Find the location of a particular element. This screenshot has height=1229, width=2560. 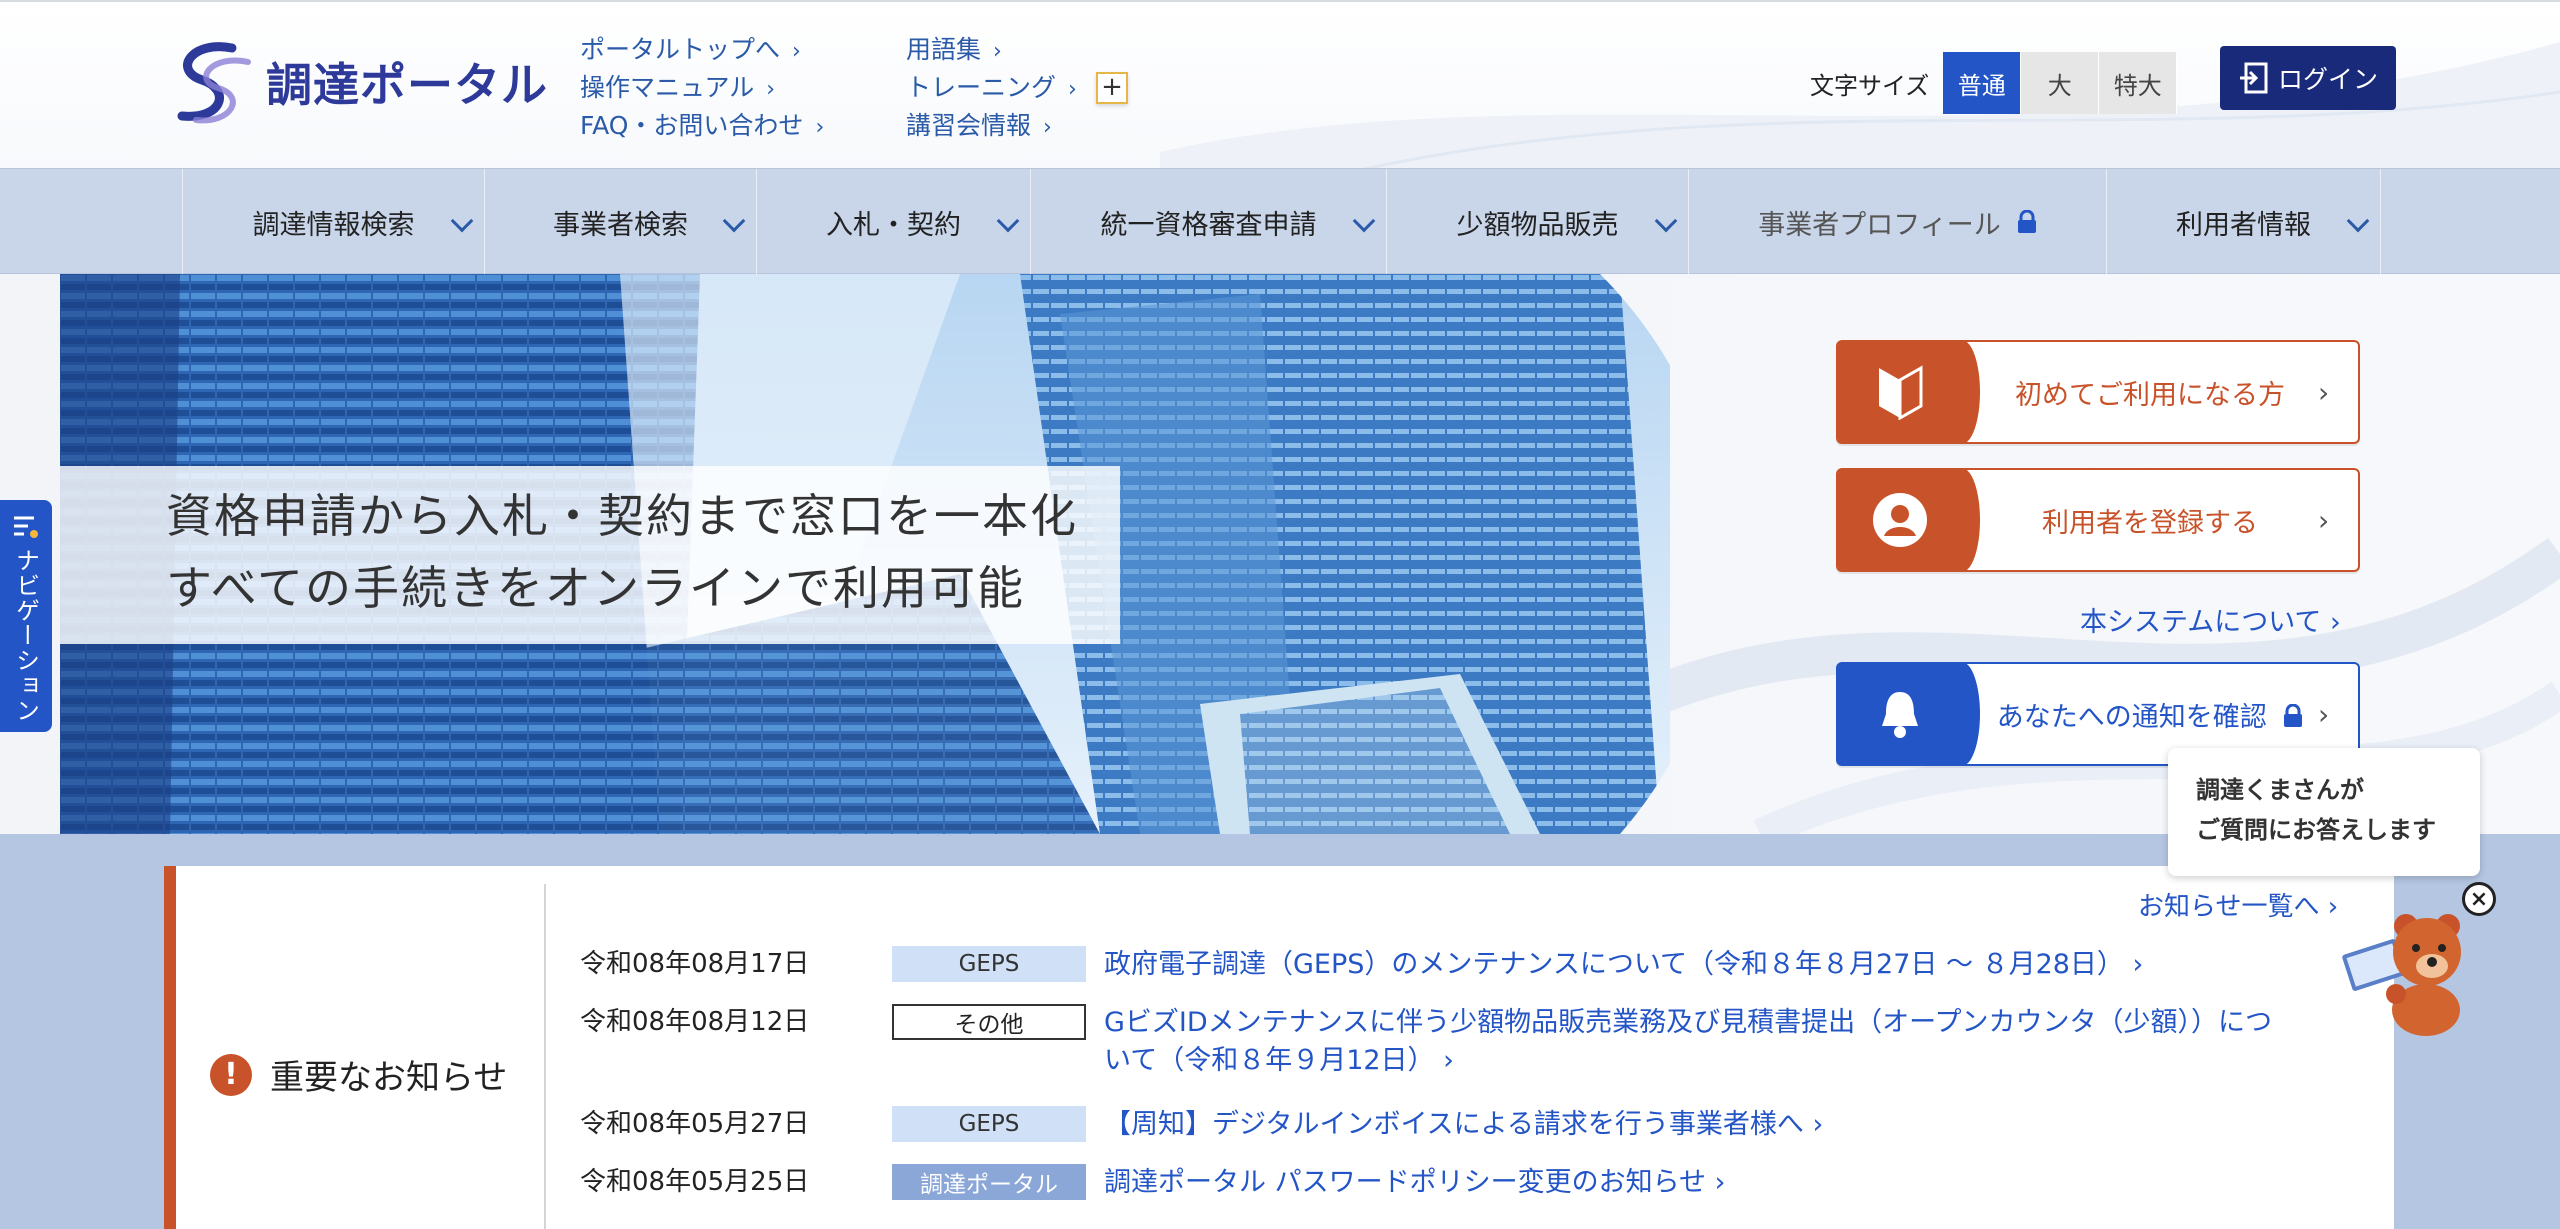

nav-bid-contract: 入札・契約 is located at coordinates (894, 222).